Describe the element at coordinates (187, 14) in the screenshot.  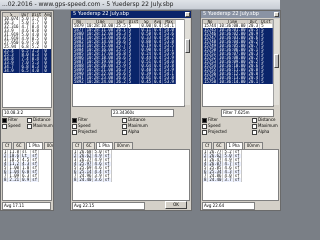
I see `middle-close-icon` at that location.